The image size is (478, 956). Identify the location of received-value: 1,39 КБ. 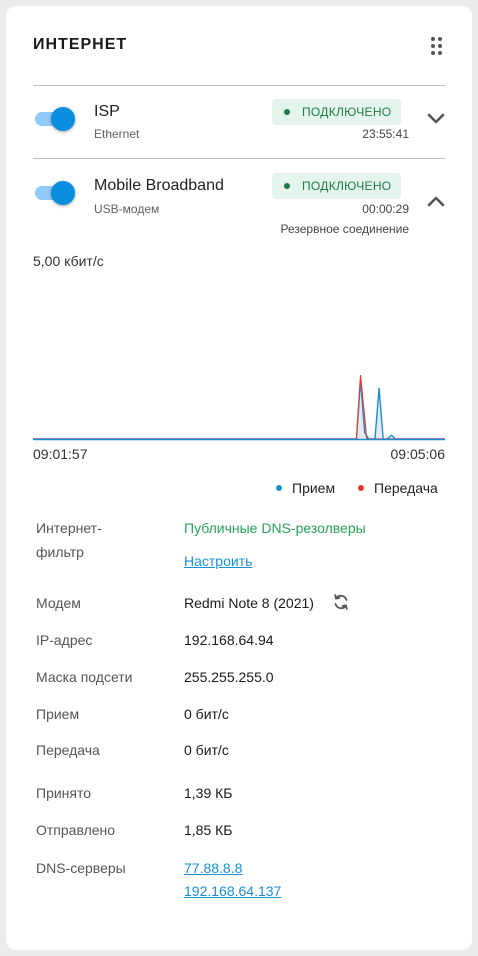
(208, 793).